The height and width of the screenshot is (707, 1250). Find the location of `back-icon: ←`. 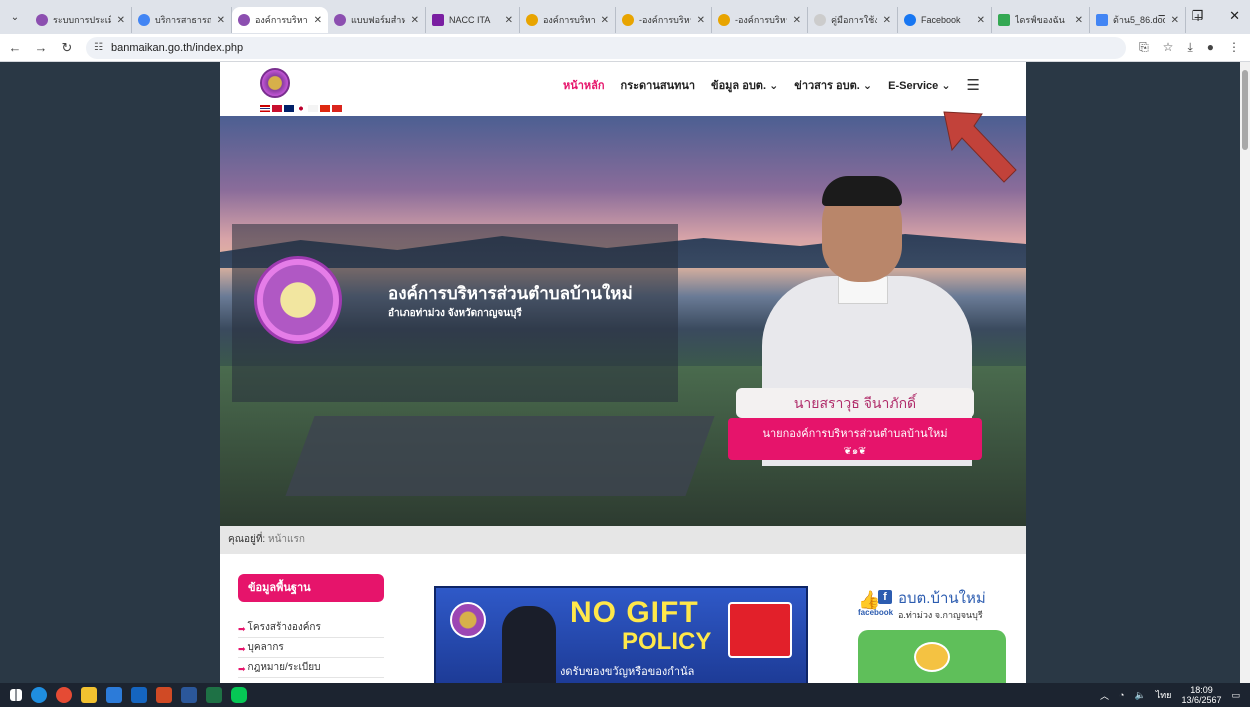

back-icon: ← is located at coordinates (15, 47).